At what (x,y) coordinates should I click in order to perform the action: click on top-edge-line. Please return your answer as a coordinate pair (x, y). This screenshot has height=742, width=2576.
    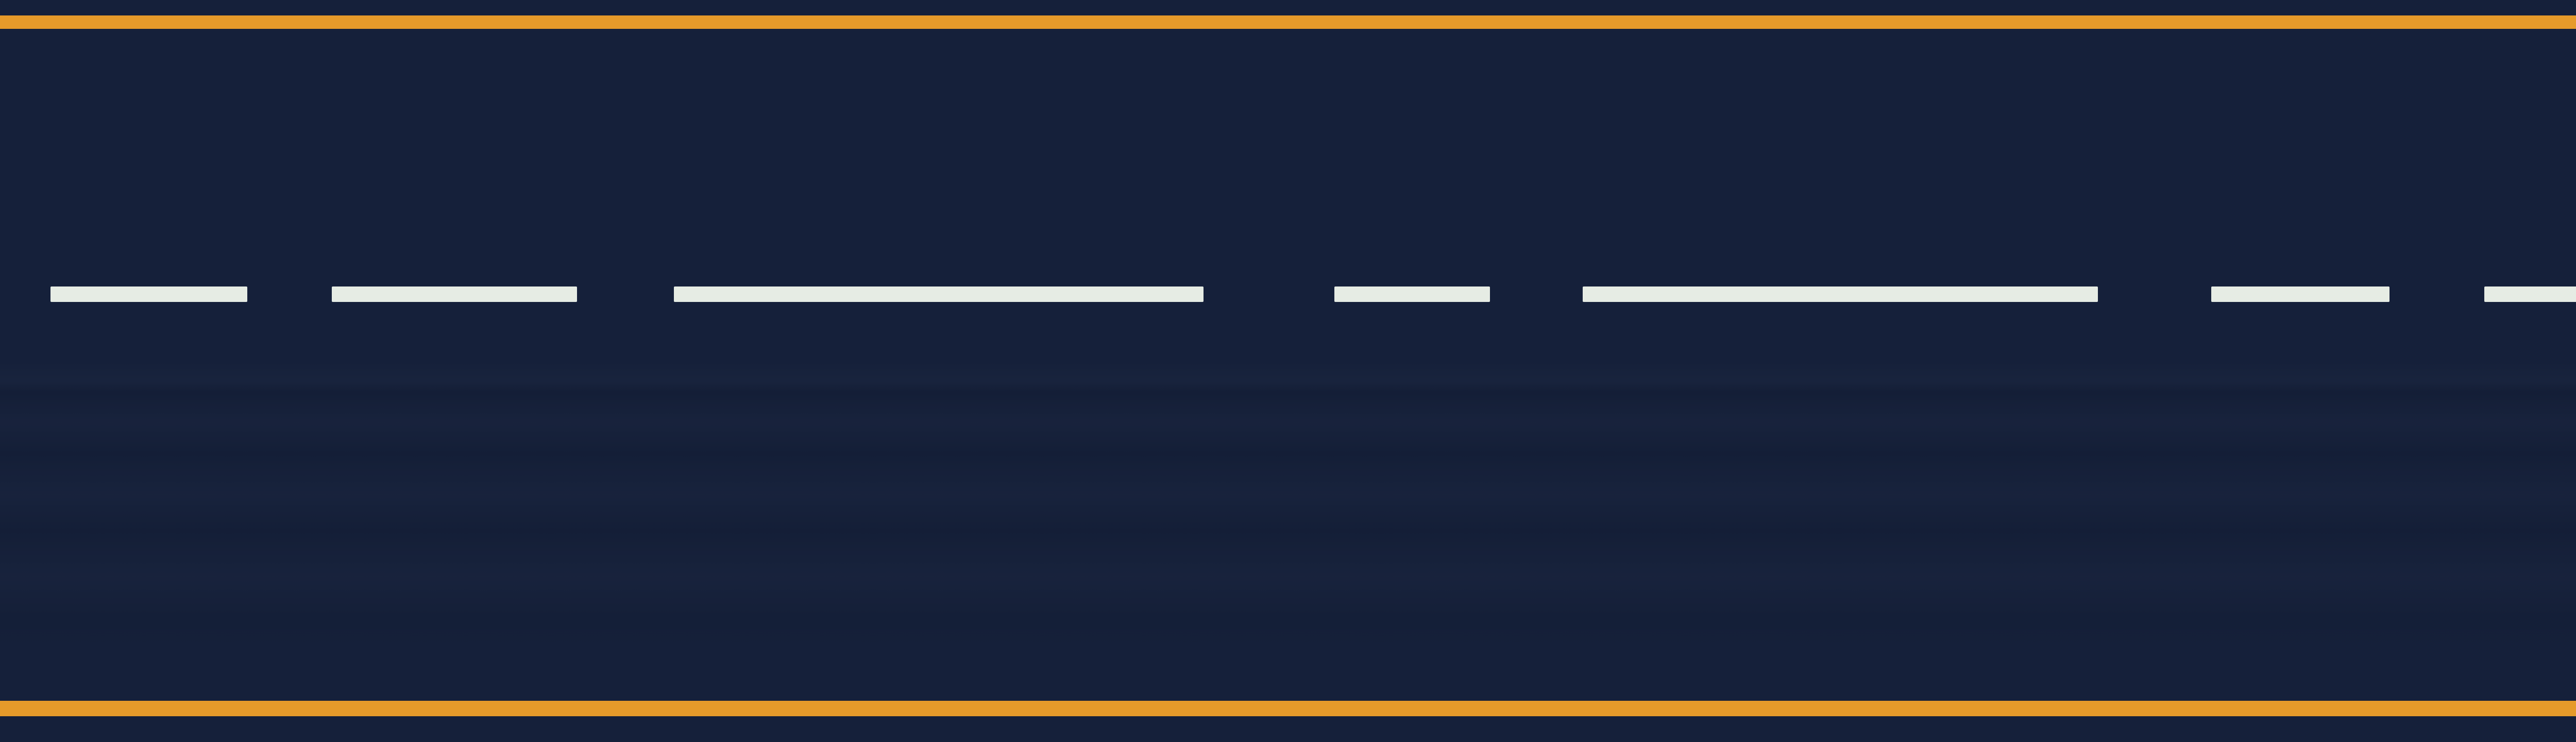
    Looking at the image, I should click on (1288, 22).